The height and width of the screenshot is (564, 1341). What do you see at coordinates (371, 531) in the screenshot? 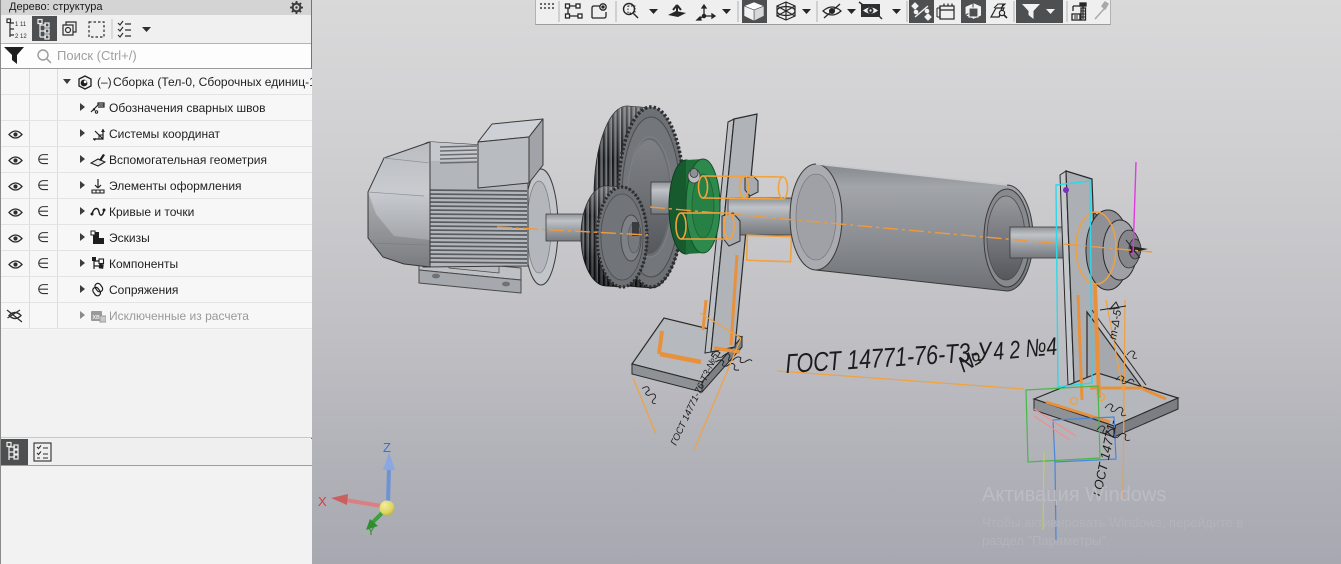
I see `svg-text: Y` at bounding box center [371, 531].